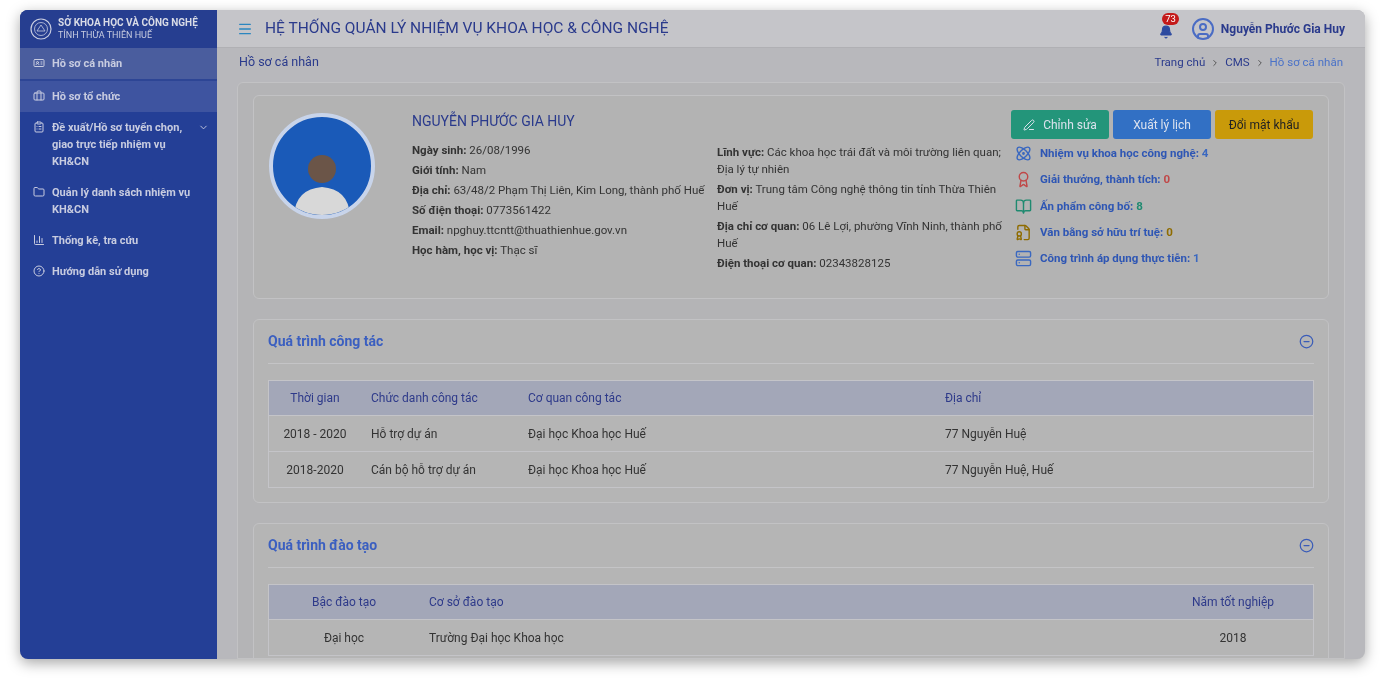 The width and height of the screenshot is (1385, 689). Describe the element at coordinates (1264, 124) in the screenshot. I see `action-button: Đổi mật khẩu` at that location.